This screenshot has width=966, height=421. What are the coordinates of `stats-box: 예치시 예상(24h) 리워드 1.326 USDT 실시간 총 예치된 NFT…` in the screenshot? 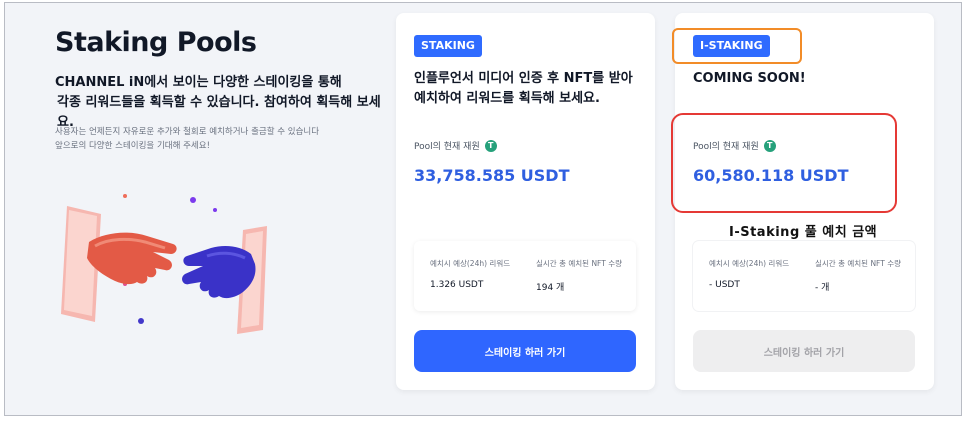 It's located at (525, 276).